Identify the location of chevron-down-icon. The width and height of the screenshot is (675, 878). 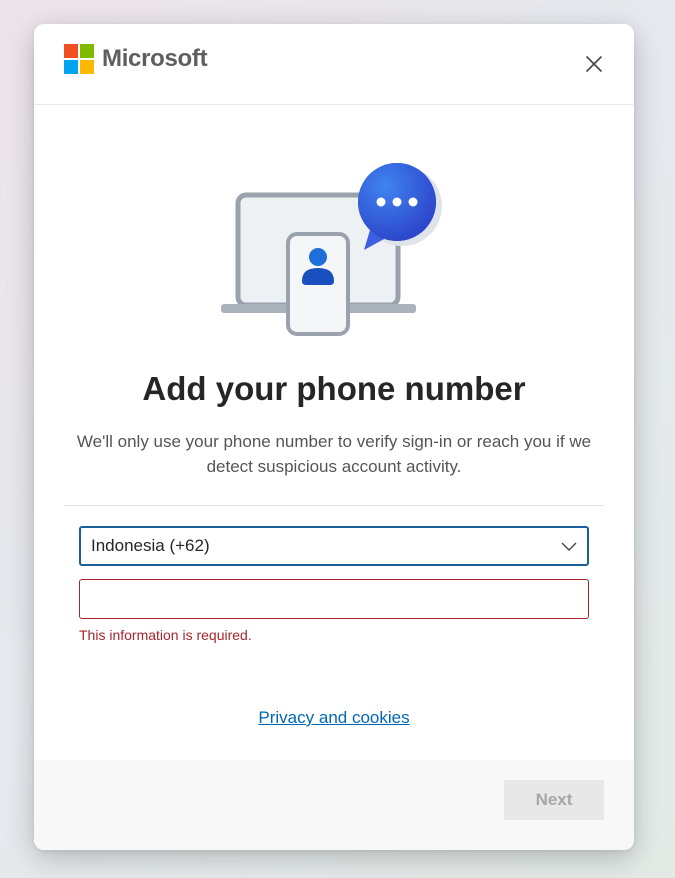
(569, 546).